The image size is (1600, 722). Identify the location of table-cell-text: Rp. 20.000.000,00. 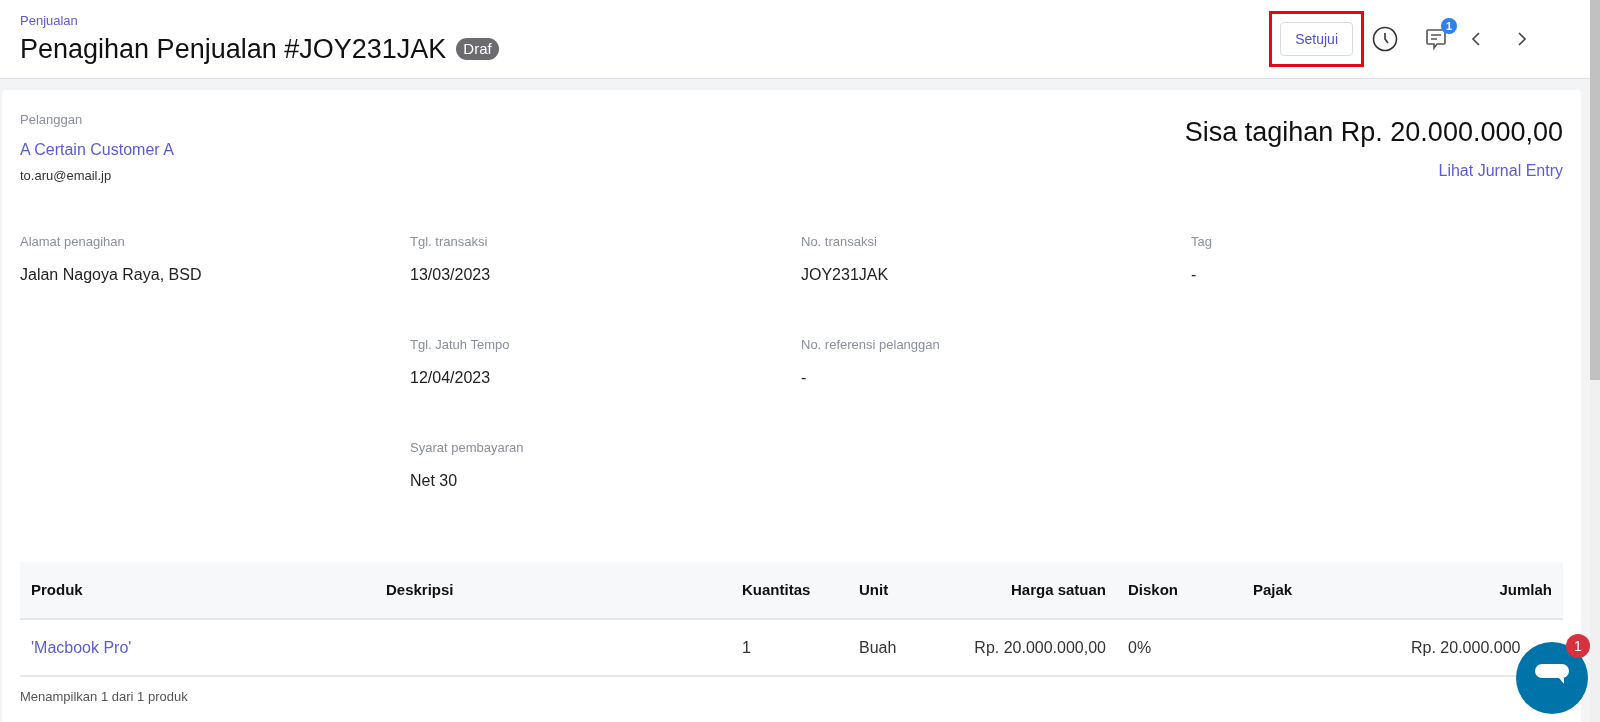
(1040, 647).